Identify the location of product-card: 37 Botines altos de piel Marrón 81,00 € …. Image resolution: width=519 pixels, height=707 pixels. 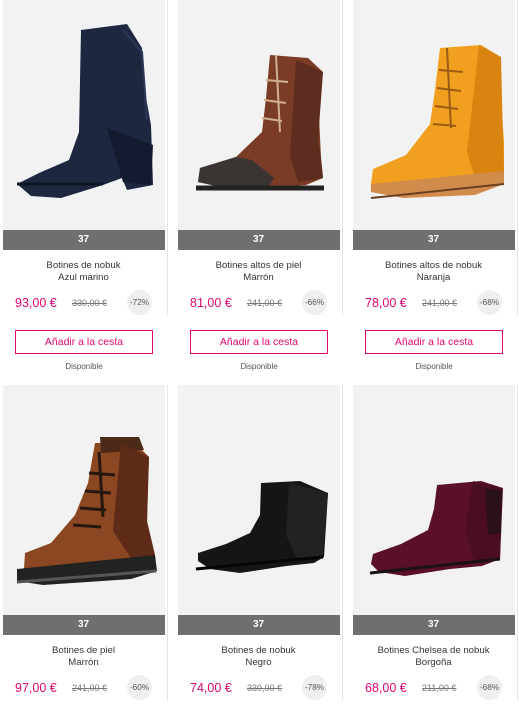
(259, 158).